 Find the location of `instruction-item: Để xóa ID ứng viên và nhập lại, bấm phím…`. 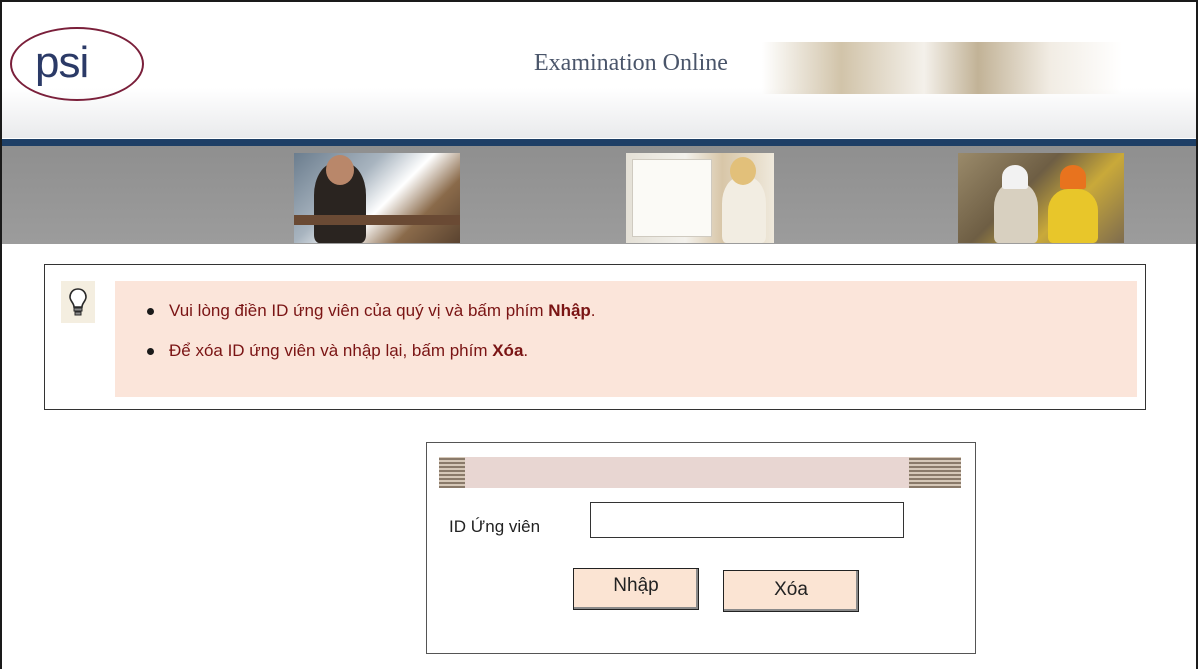

instruction-item: Để xóa ID ứng viên và nhập lại, bấm phím… is located at coordinates (370, 361).